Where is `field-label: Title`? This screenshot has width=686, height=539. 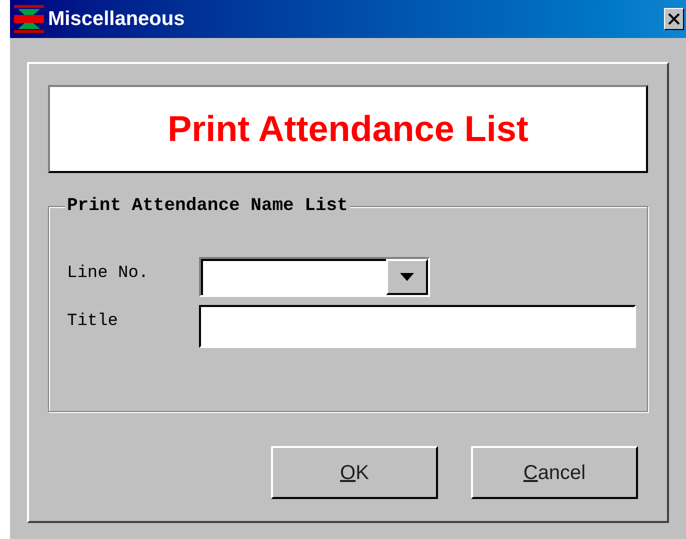 field-label: Title is located at coordinates (93, 322).